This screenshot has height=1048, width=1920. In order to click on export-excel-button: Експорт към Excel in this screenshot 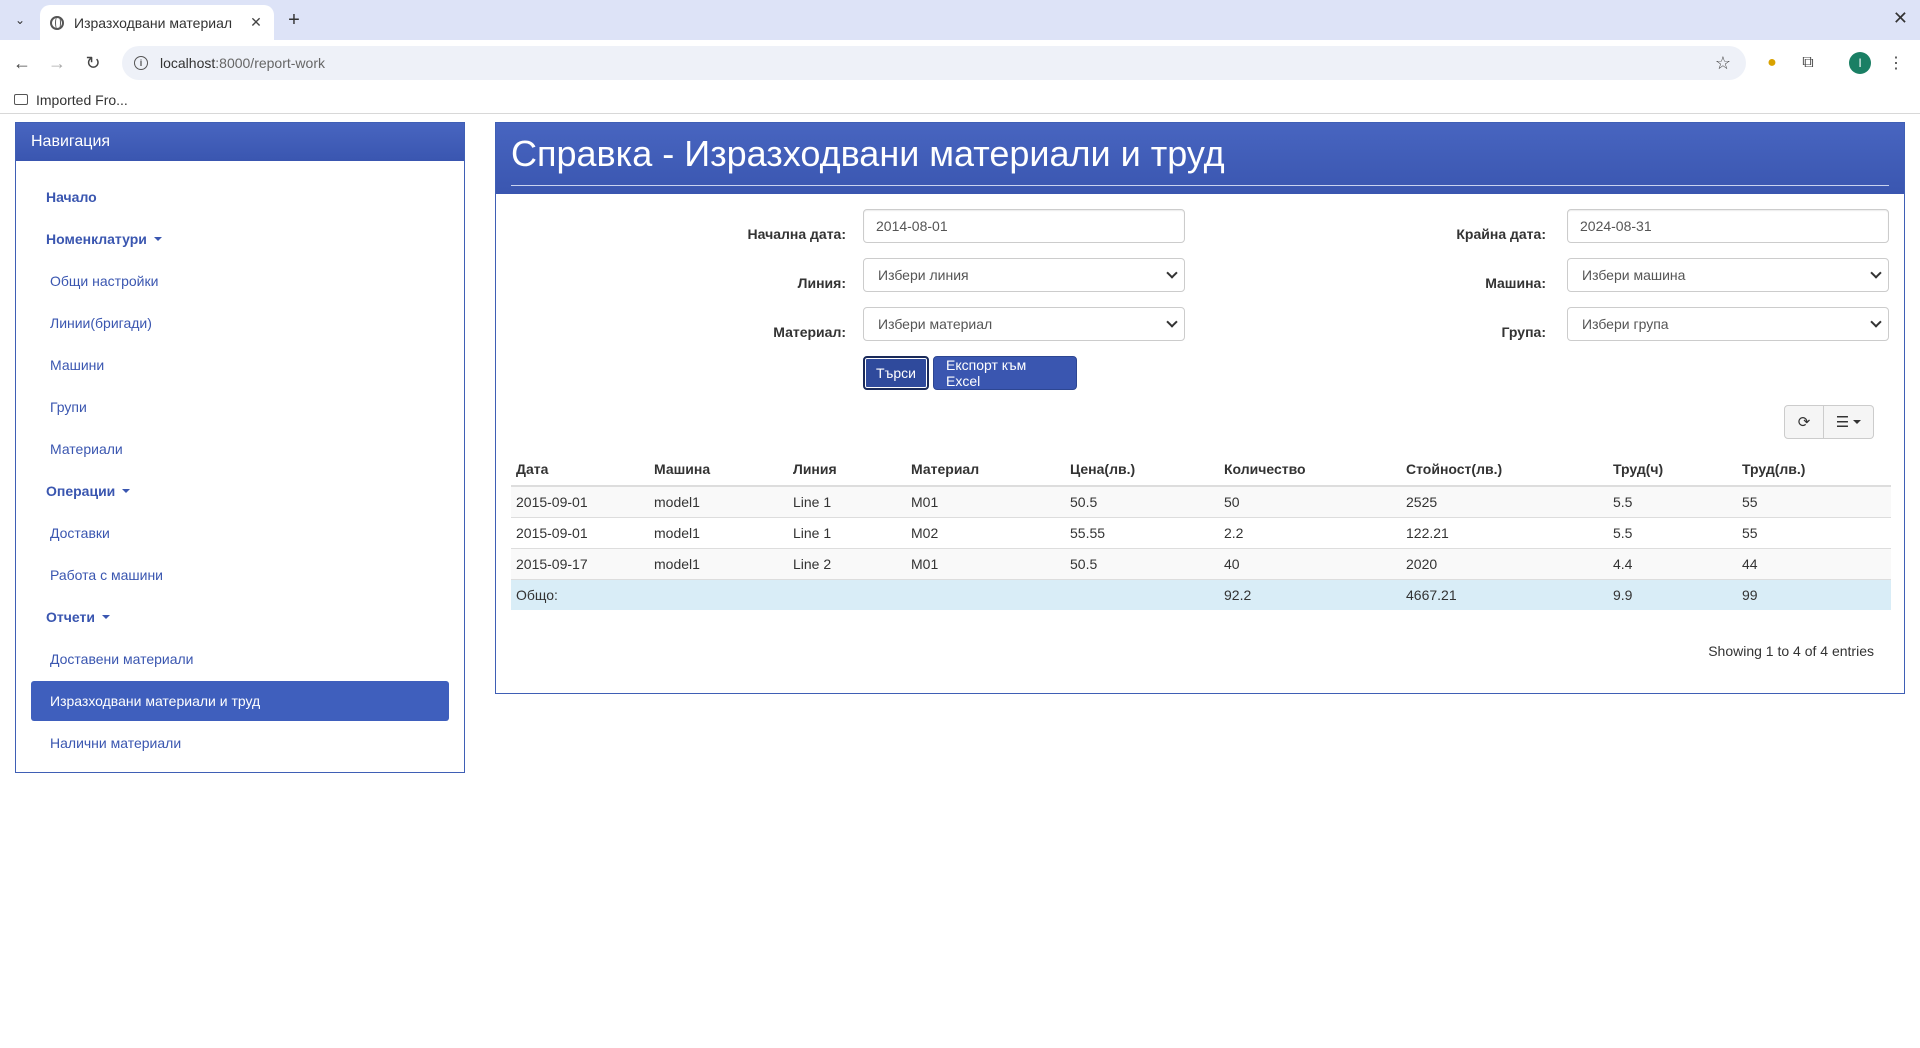, I will do `click(1005, 373)`.